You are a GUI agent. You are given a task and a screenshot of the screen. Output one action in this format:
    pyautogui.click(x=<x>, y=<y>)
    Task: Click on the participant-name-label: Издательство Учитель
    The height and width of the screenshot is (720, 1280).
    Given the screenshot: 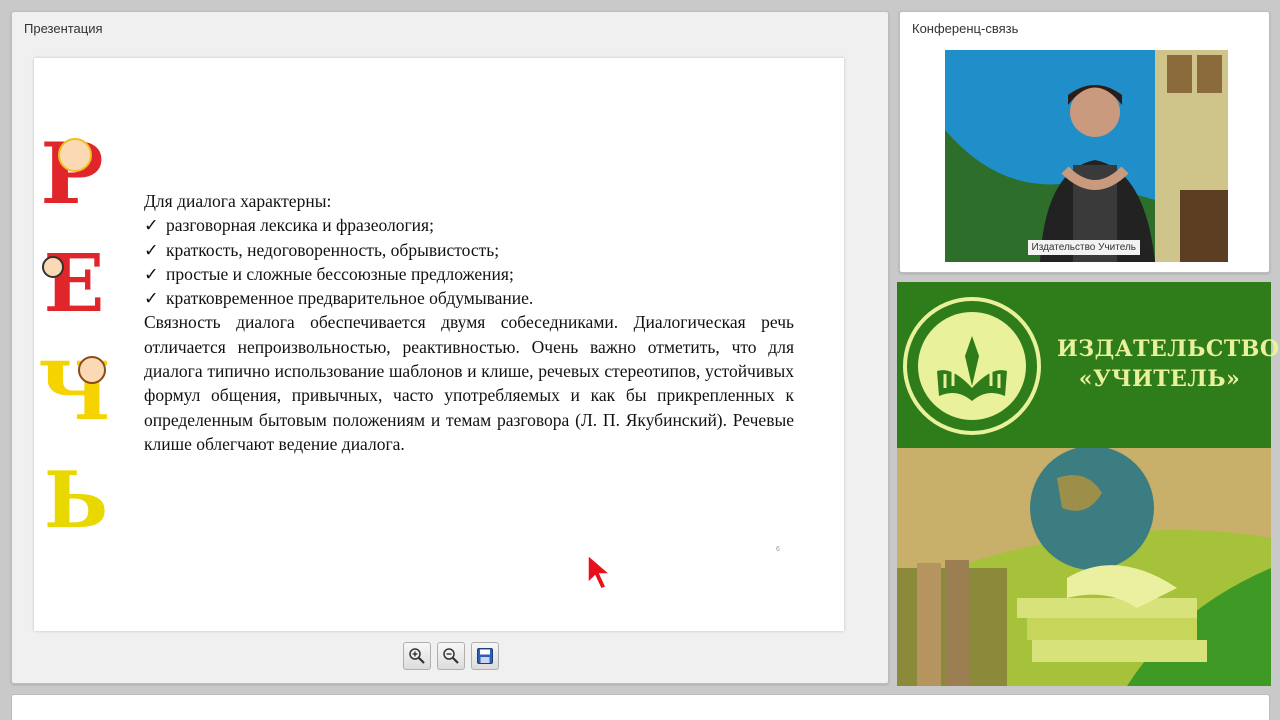 What is the action you would take?
    pyautogui.click(x=1083, y=247)
    